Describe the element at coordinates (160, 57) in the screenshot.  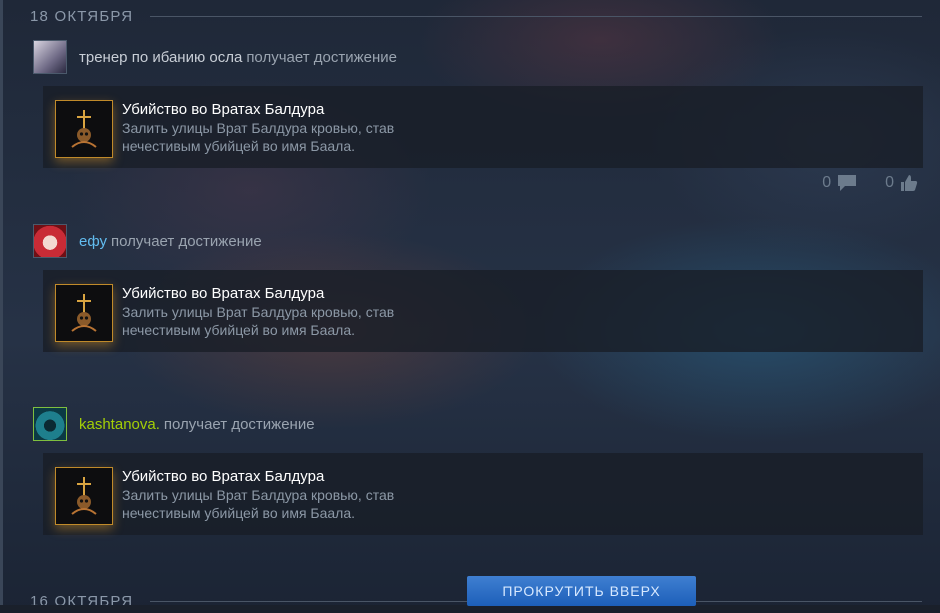
I see `username-link: тренер по ибанию осла` at that location.